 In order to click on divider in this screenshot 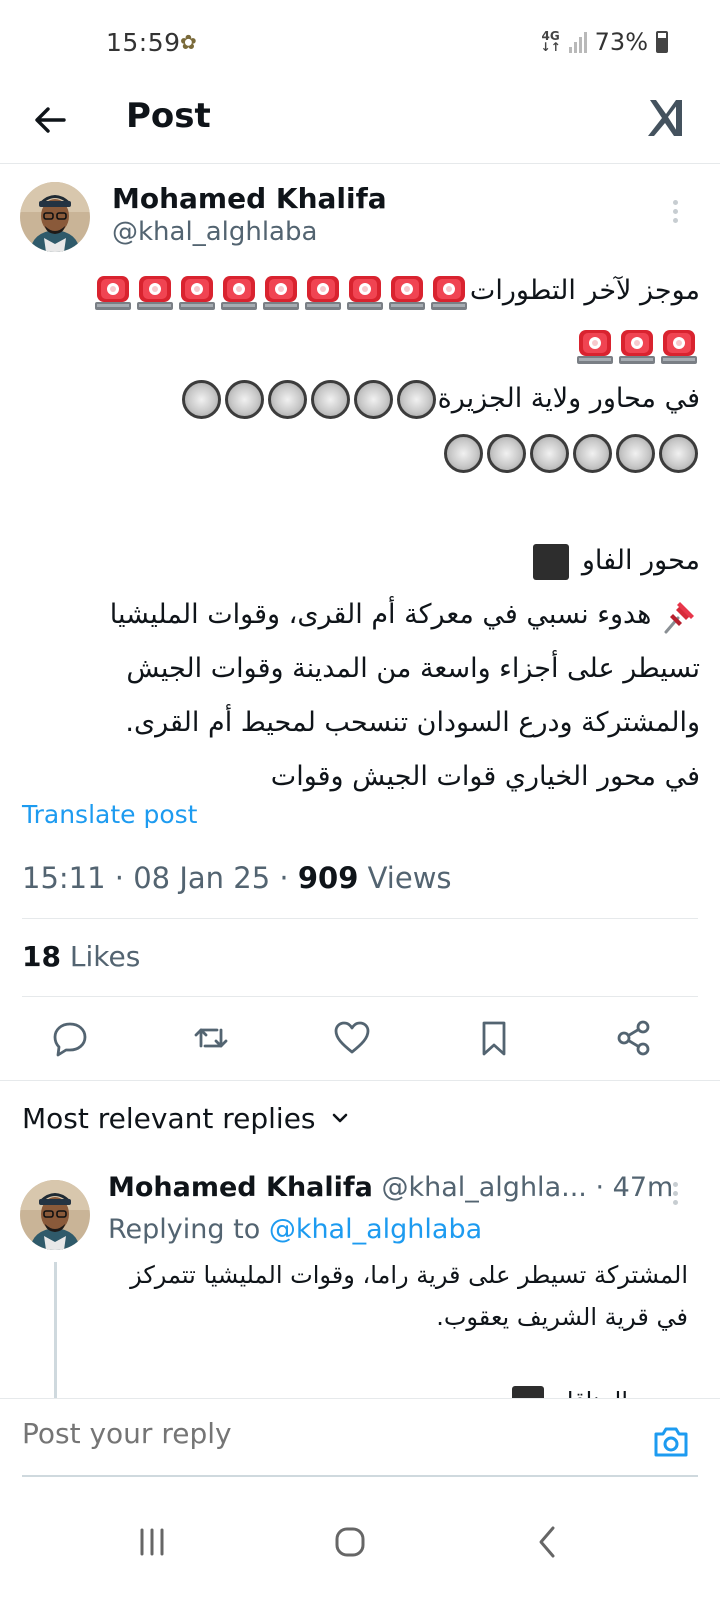, I will do `click(360, 918)`.